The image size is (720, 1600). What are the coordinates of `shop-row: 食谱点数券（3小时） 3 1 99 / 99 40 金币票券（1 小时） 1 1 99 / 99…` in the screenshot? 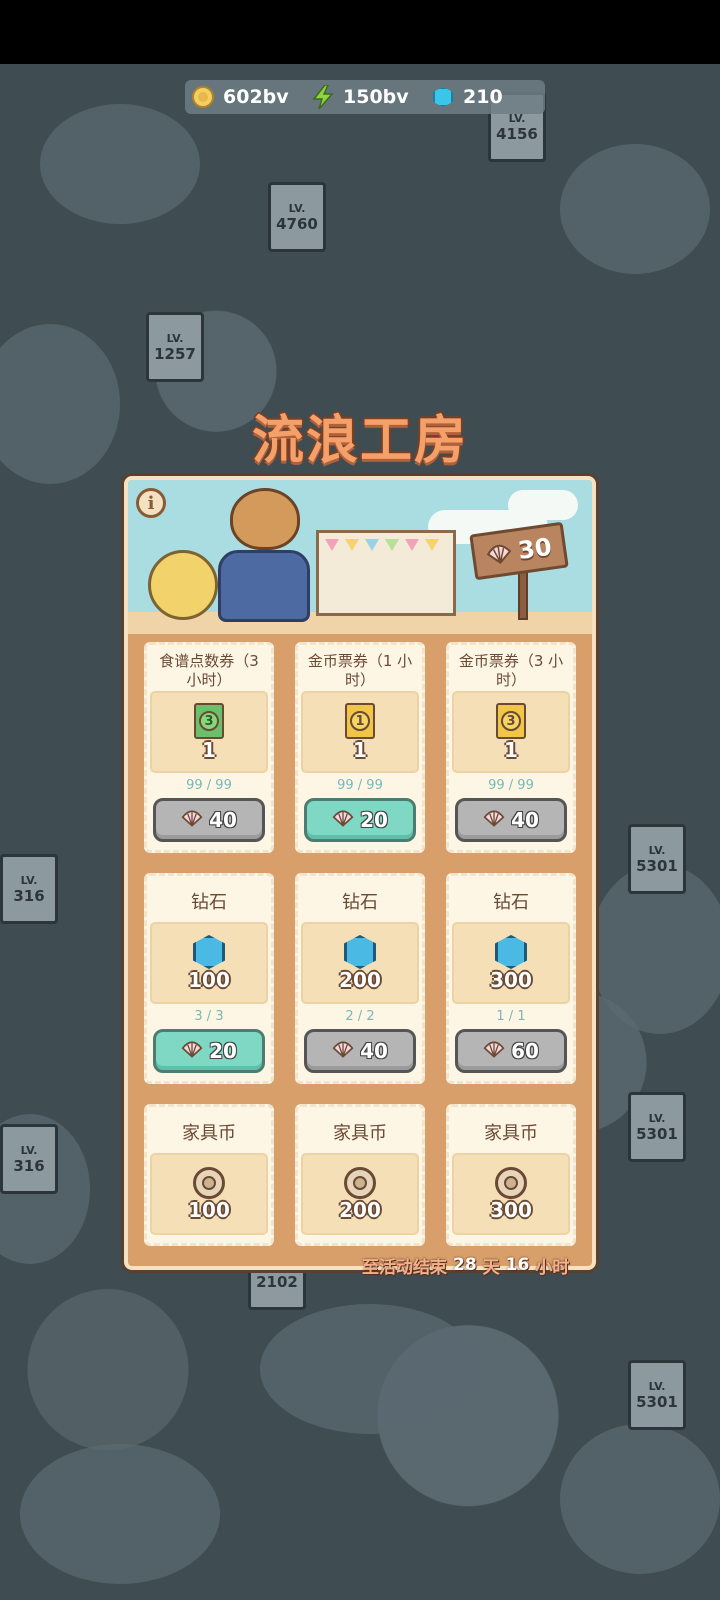 It's located at (360, 747).